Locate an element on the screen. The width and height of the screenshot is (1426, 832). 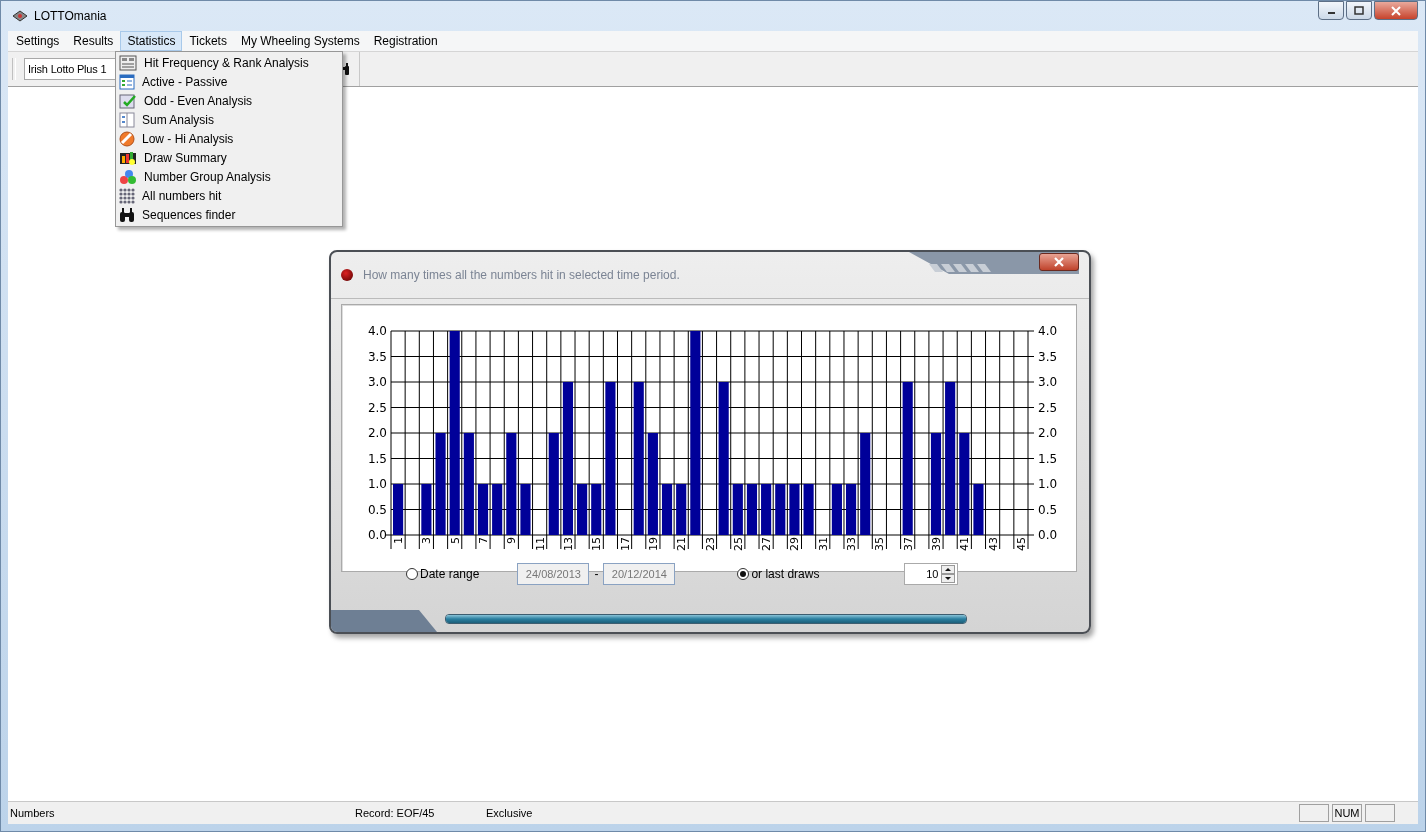
x-axis-label: 11 is located at coordinates (540, 544).